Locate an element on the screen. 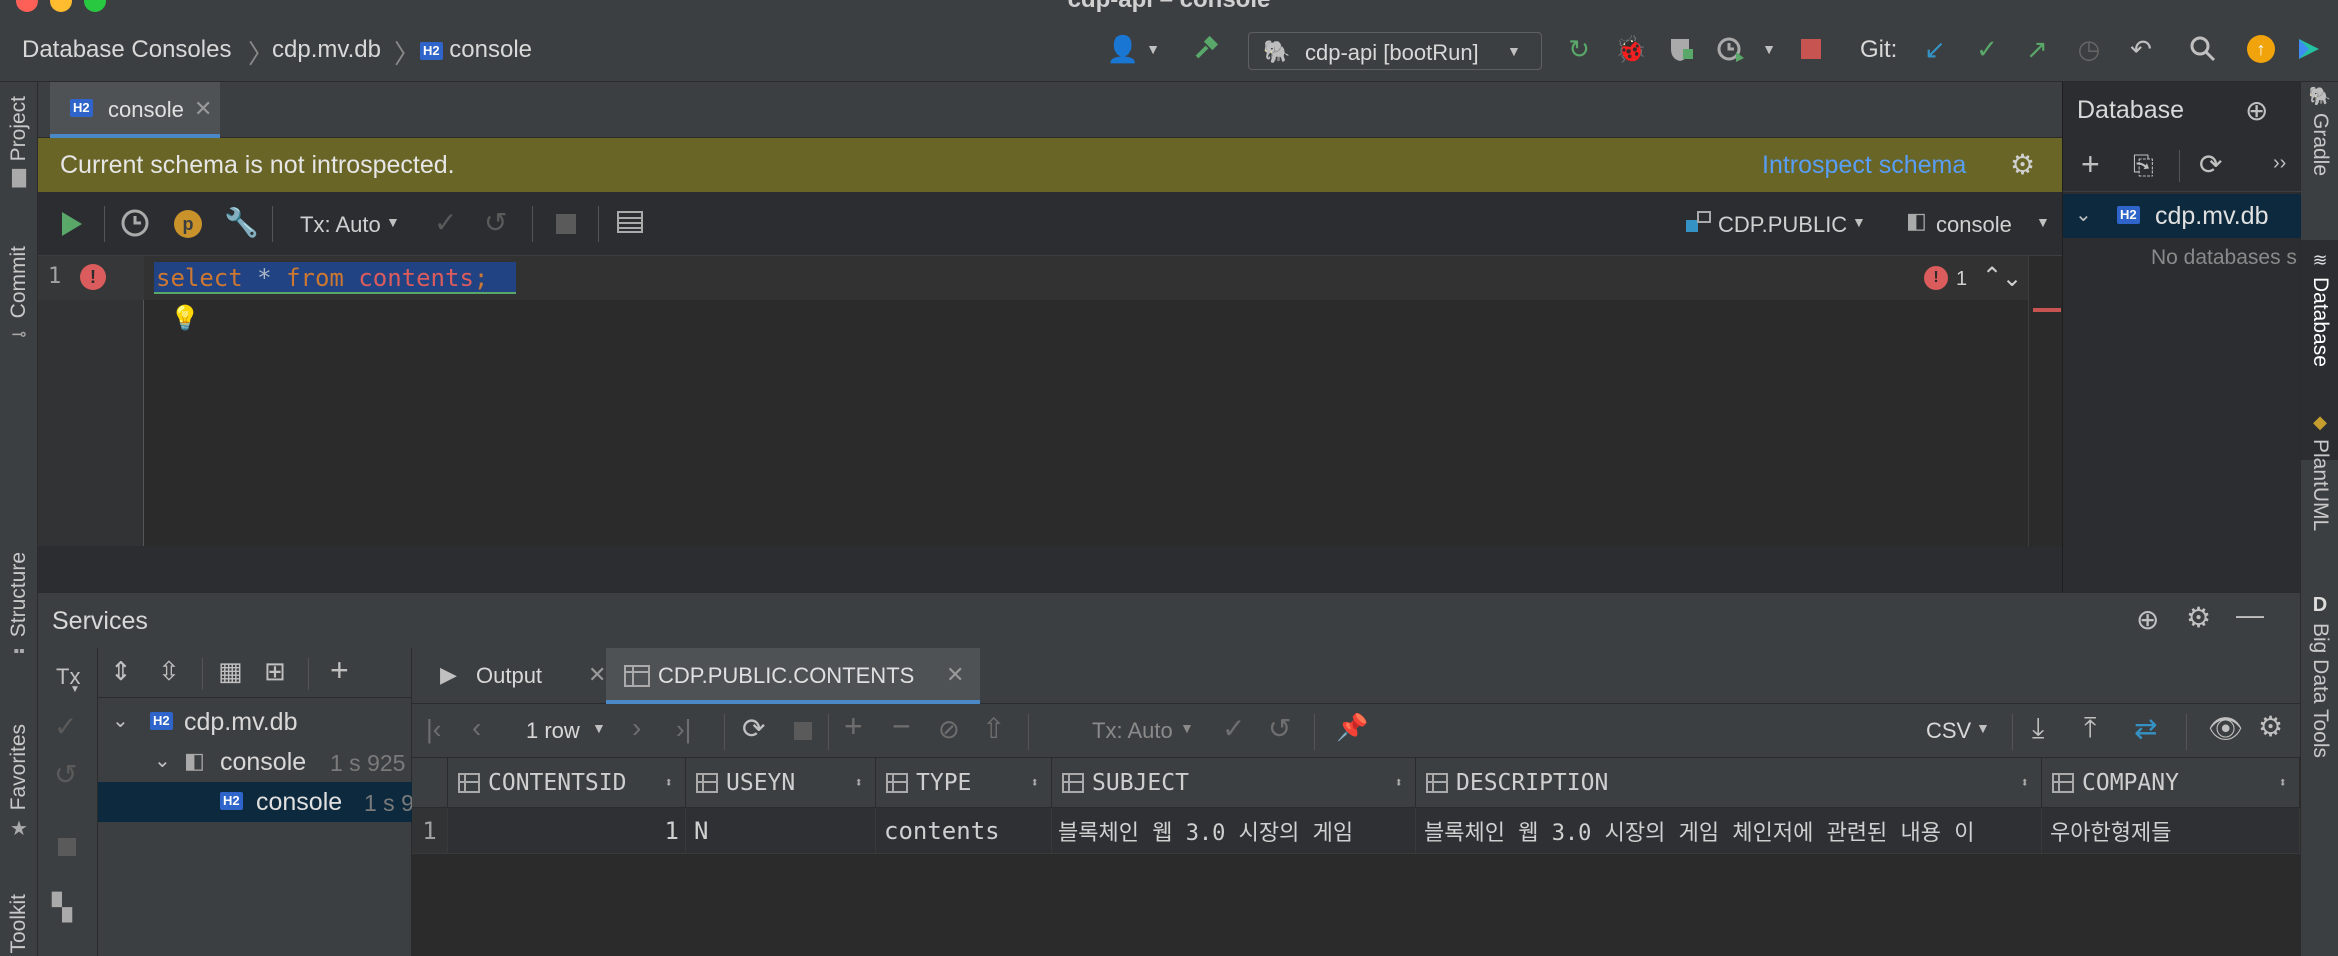 This screenshot has height=956, width=2338. rerun-icon: ↻ is located at coordinates (1579, 49).